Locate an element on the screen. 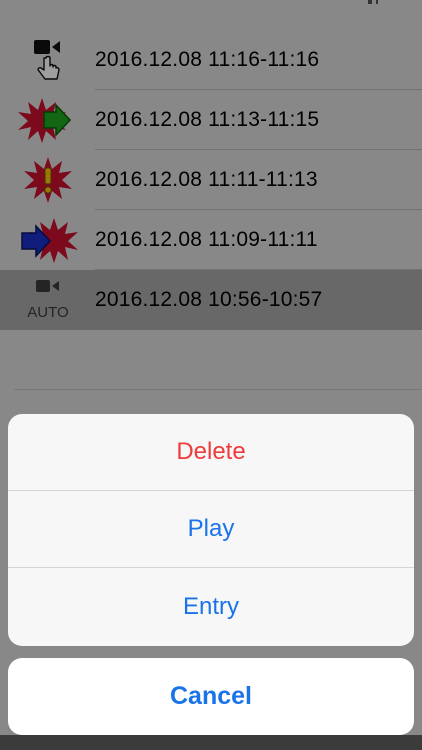 Image resolution: width=422 pixels, height=750 pixels. play-button: Play is located at coordinates (211, 529).